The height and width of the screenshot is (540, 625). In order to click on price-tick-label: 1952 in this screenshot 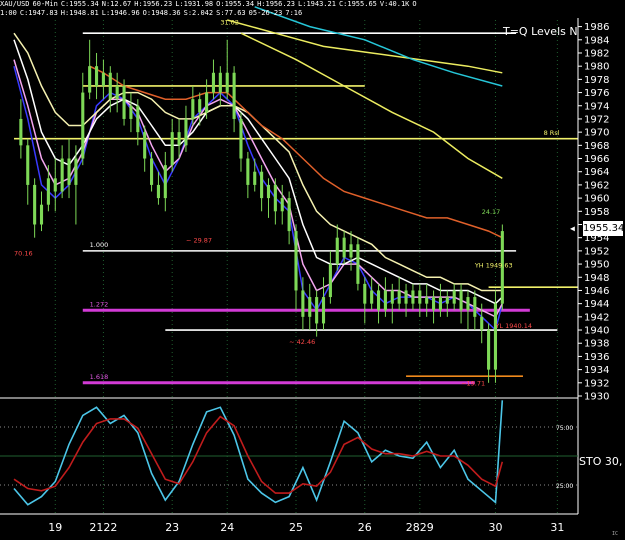, I will do `click(596, 251)`.